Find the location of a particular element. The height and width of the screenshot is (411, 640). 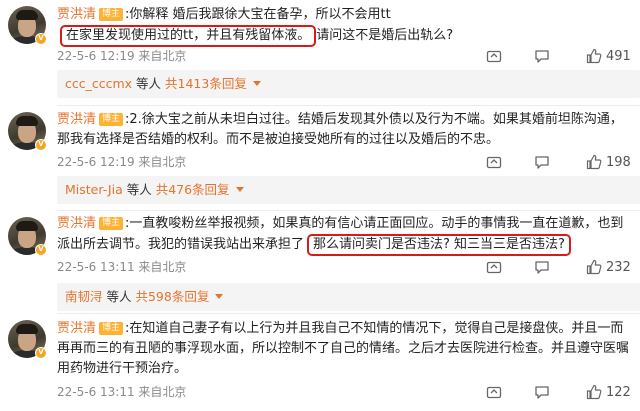

like-count: 198 is located at coordinates (618, 162).